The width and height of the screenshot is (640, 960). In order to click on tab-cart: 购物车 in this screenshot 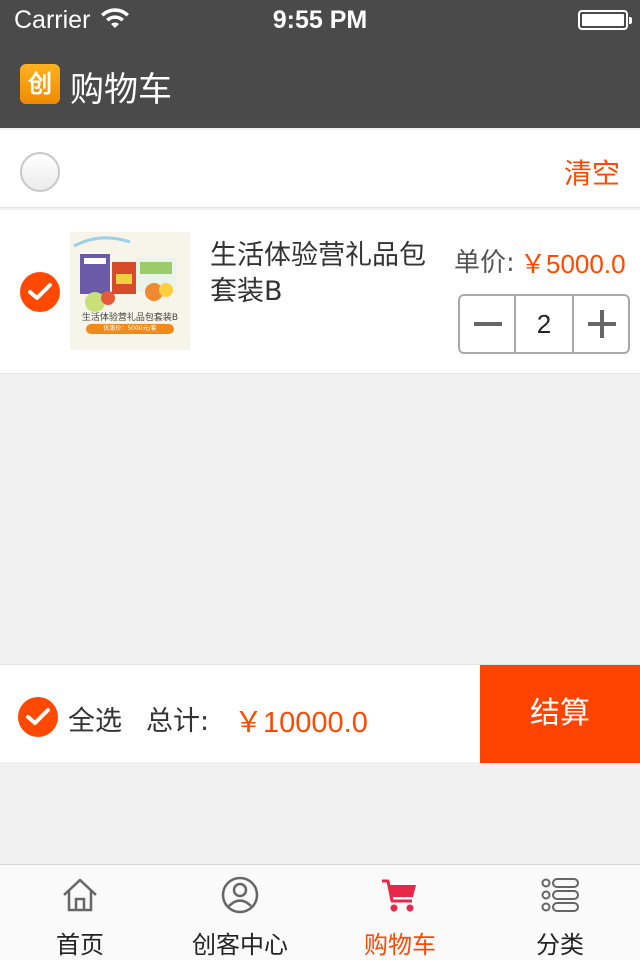, I will do `click(400, 912)`.